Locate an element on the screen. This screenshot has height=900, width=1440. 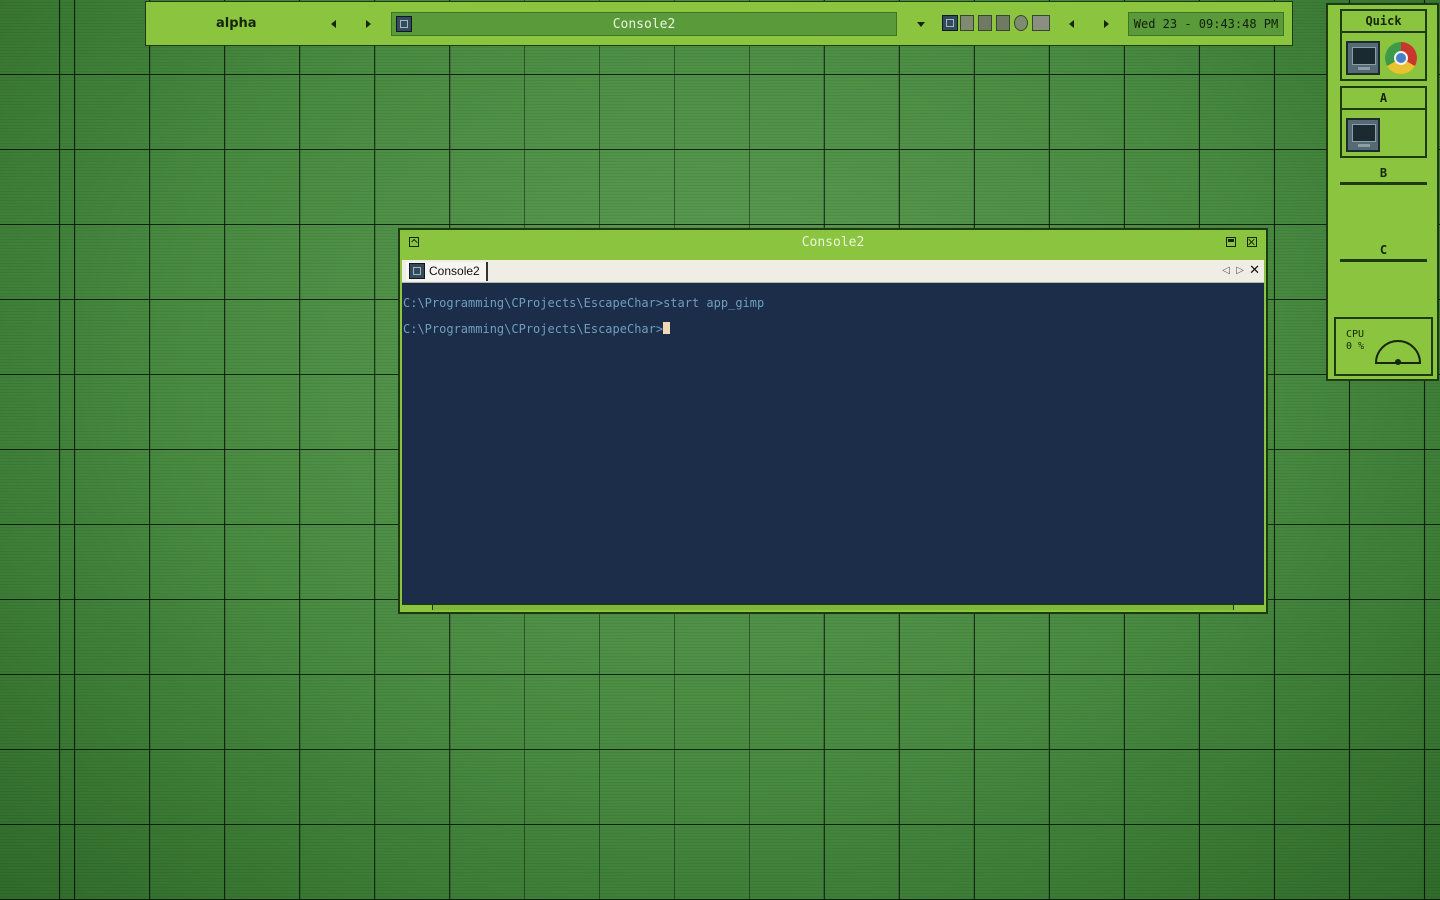
cpu-value: 0 % is located at coordinates (1355, 346).